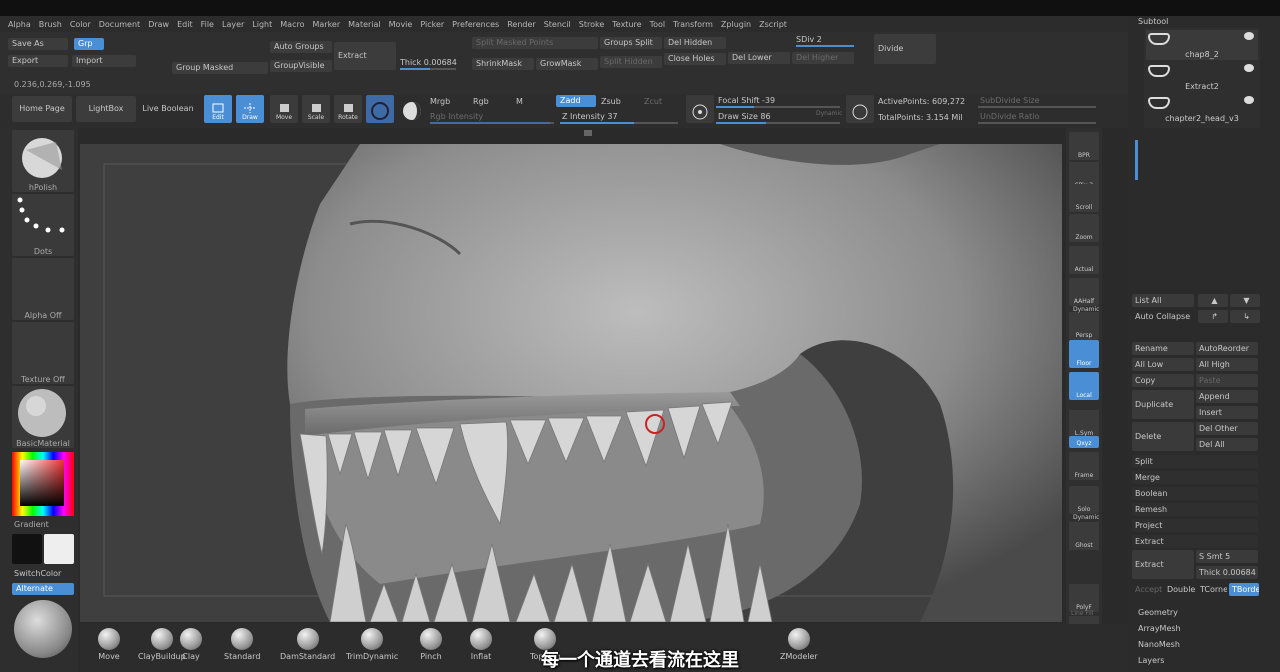 The image size is (1280, 672). Describe the element at coordinates (1037, 123) in the screenshot. I see `undivide-ratio-slider` at that location.